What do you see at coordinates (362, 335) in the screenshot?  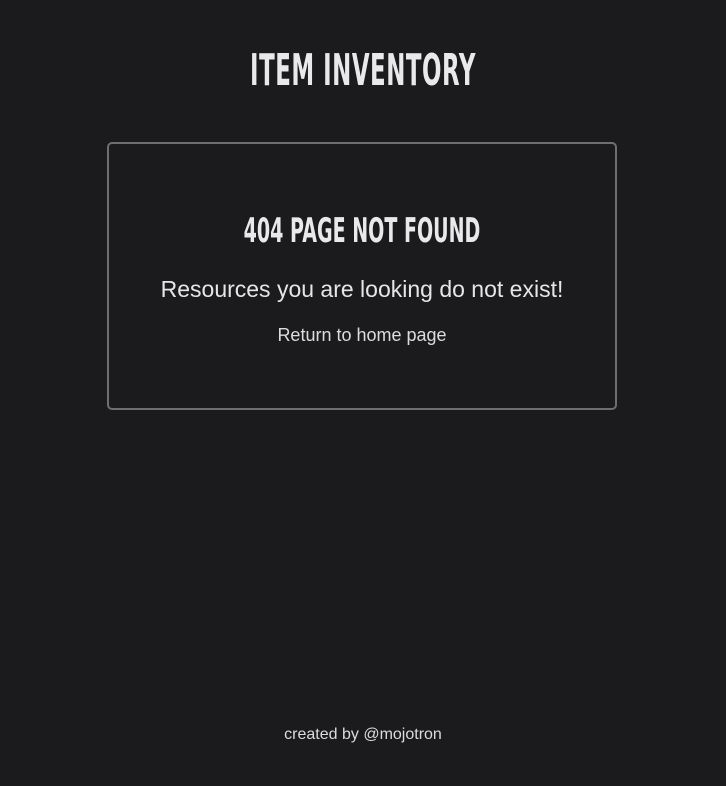 I see `return-home-link: Return to home page` at bounding box center [362, 335].